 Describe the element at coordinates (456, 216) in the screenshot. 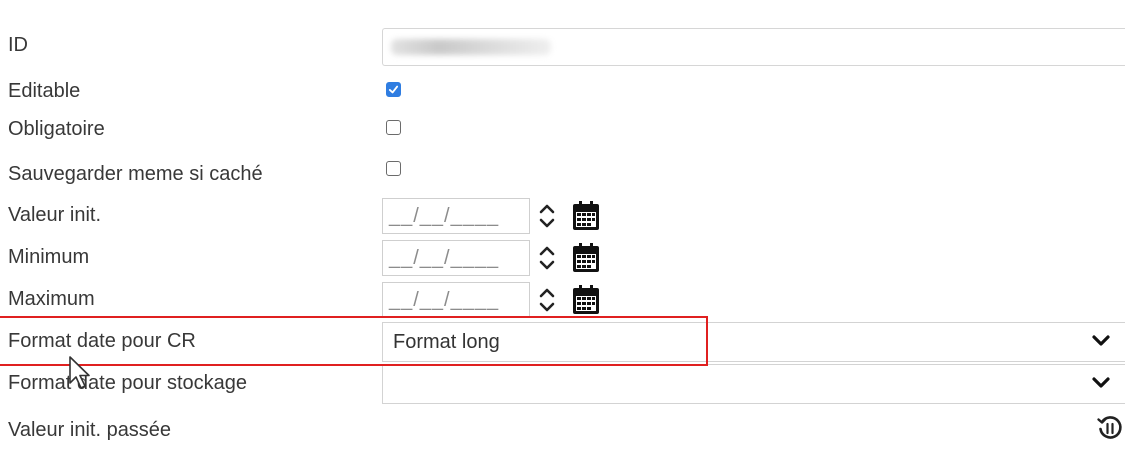

I see `valeur-init-date-input: __/__/____` at that location.